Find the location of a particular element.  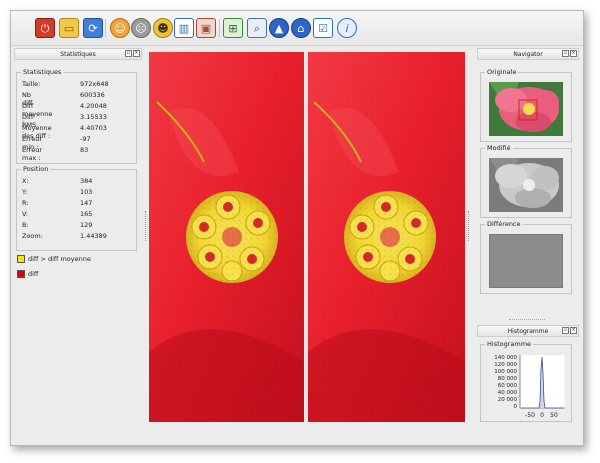

histogram-panel-title-text: Histogramme is located at coordinates (528, 331).